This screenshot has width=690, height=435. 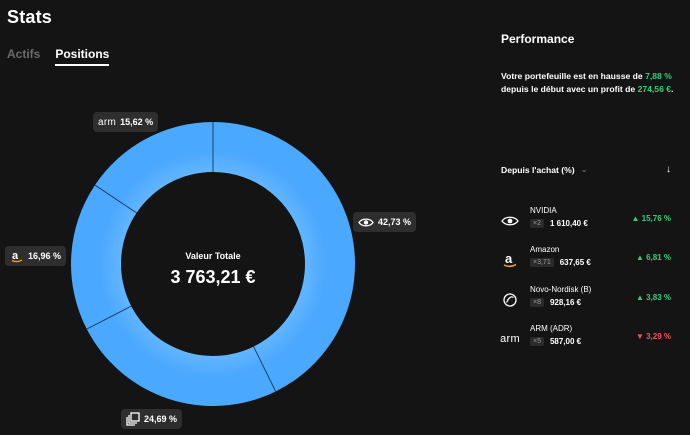 What do you see at coordinates (653, 257) in the screenshot?
I see `position-change: ▲ 6,81 %` at bounding box center [653, 257].